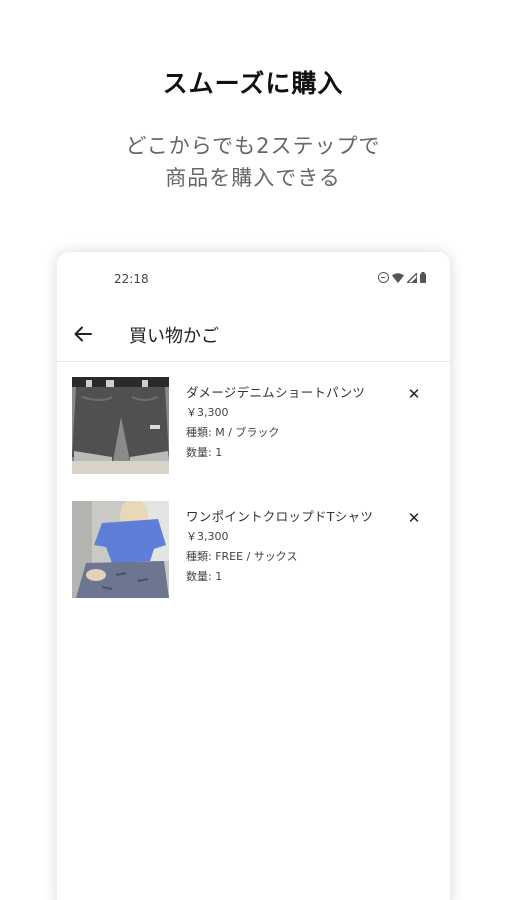 The image size is (506, 900). What do you see at coordinates (253, 279) in the screenshot?
I see `status-bar: 22:18` at bounding box center [253, 279].